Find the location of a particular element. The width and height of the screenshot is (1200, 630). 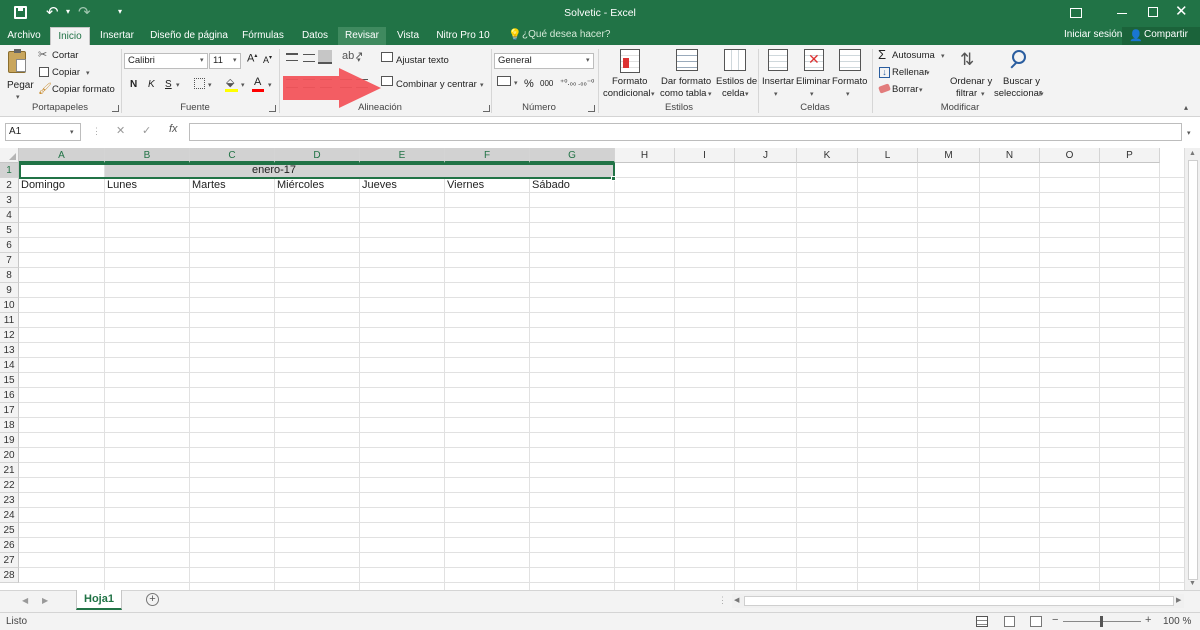

font-color-dropdown-icon: ▾ is located at coordinates (270, 85).